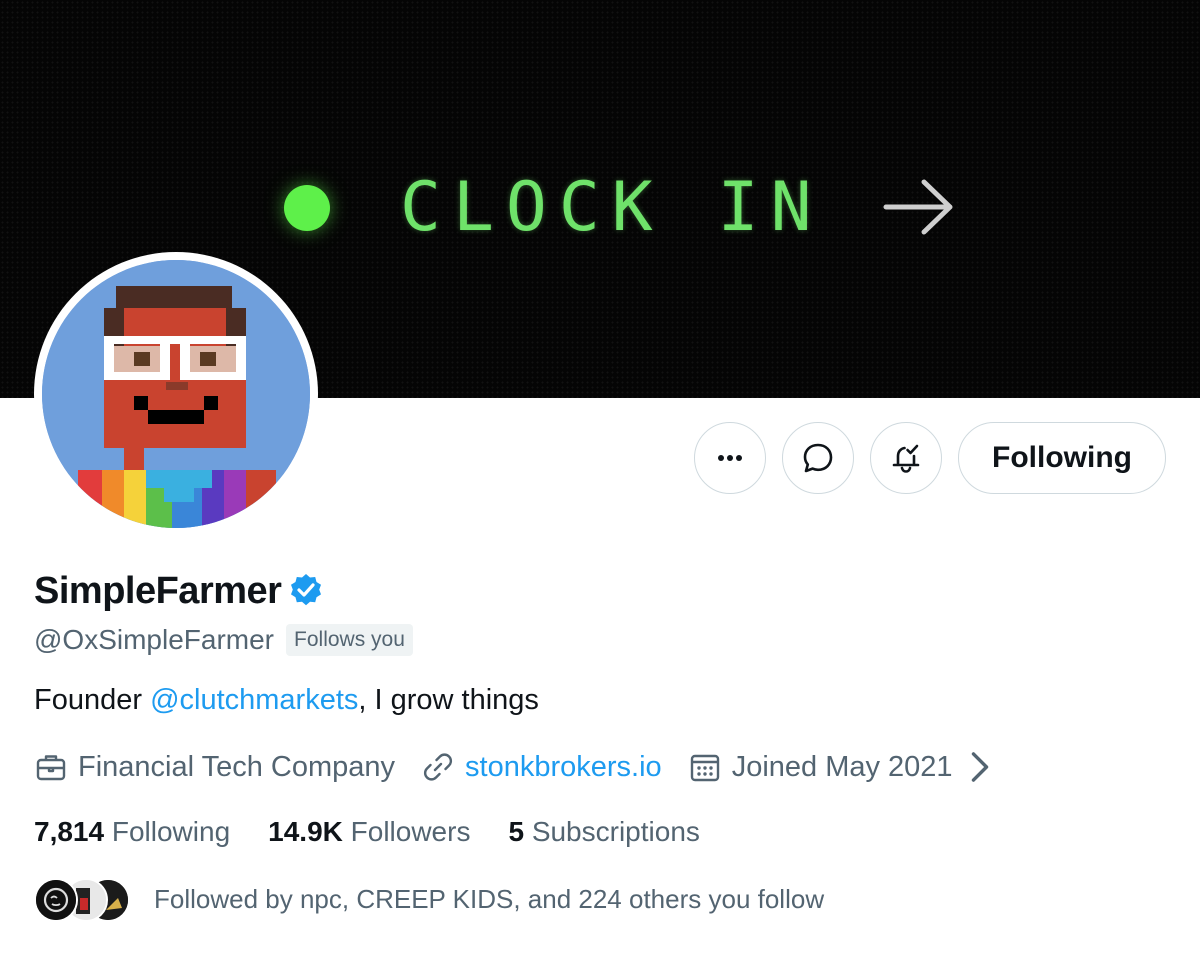  I want to click on website-item: stonkbrokers.io, so click(541, 767).